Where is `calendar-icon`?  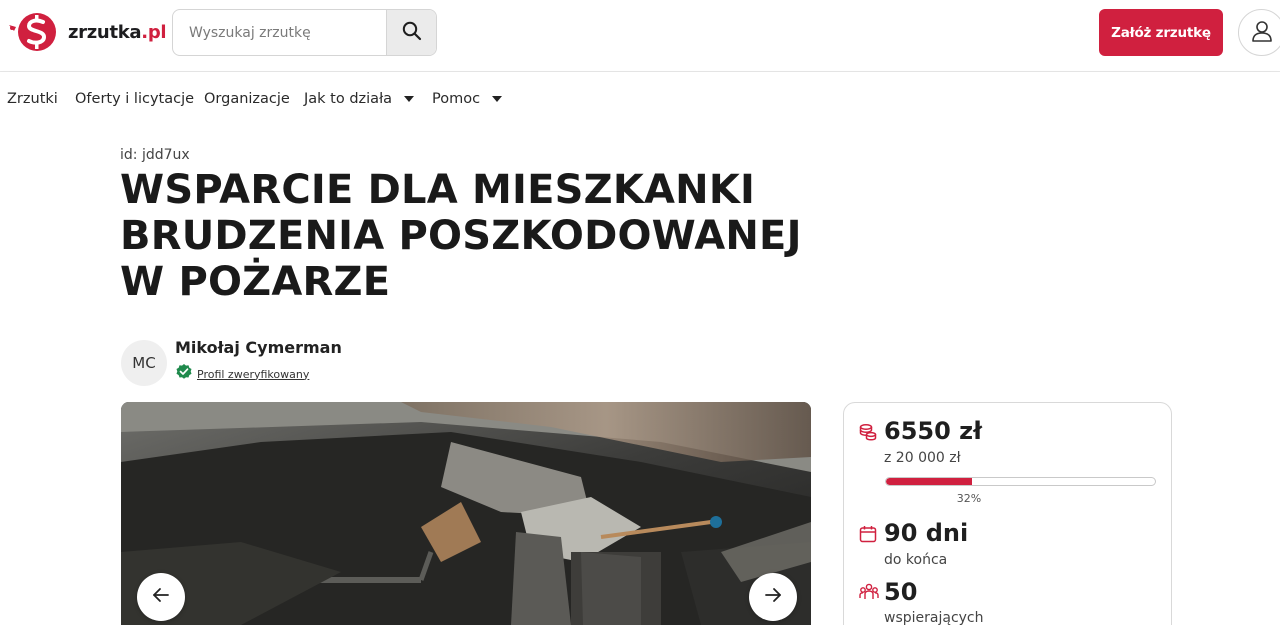
calendar-icon is located at coordinates (868, 536).